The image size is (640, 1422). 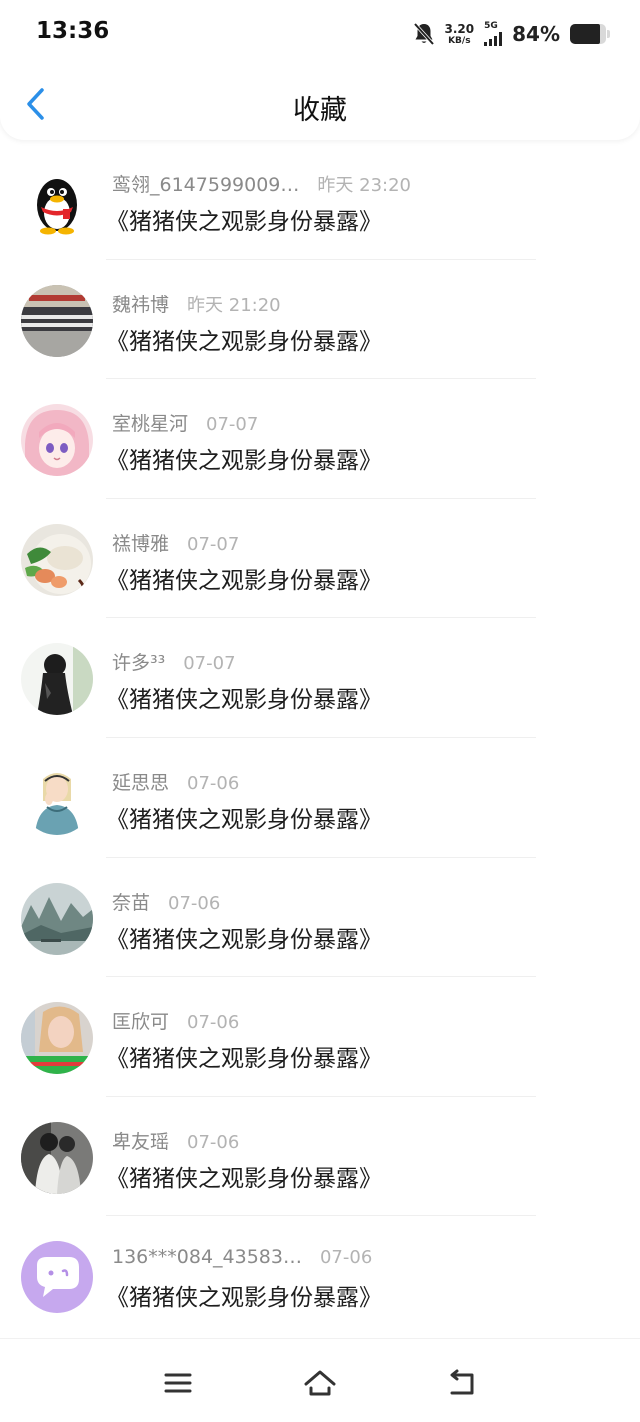 I want to click on bell-muted-icon, so click(x=423, y=34).